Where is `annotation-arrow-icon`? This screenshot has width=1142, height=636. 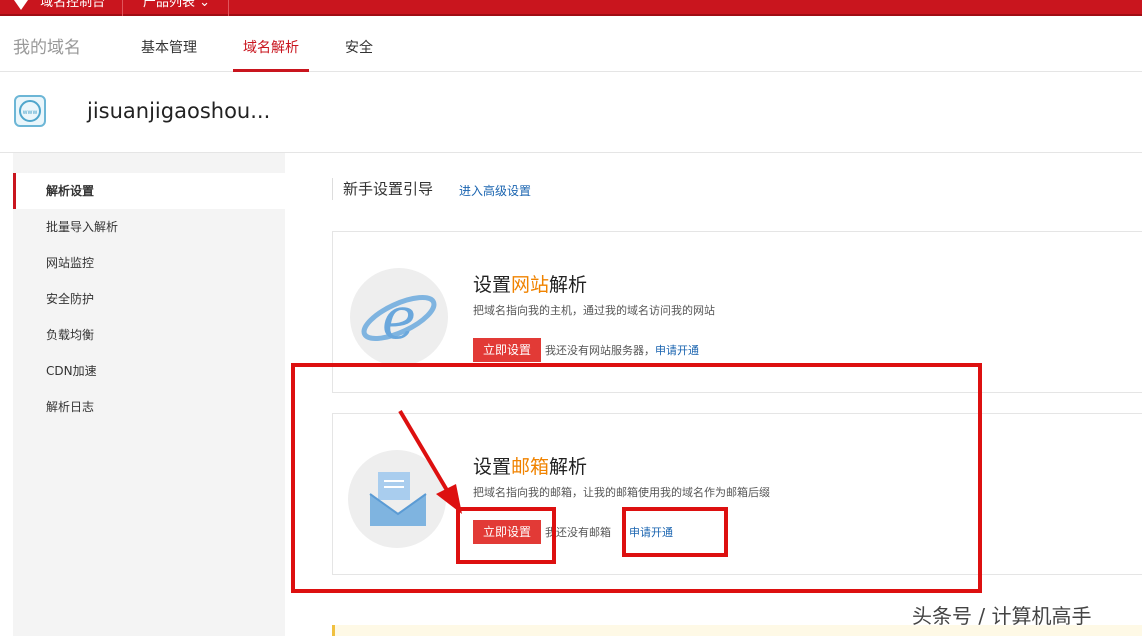
annotation-arrow-icon is located at coordinates (430, 461).